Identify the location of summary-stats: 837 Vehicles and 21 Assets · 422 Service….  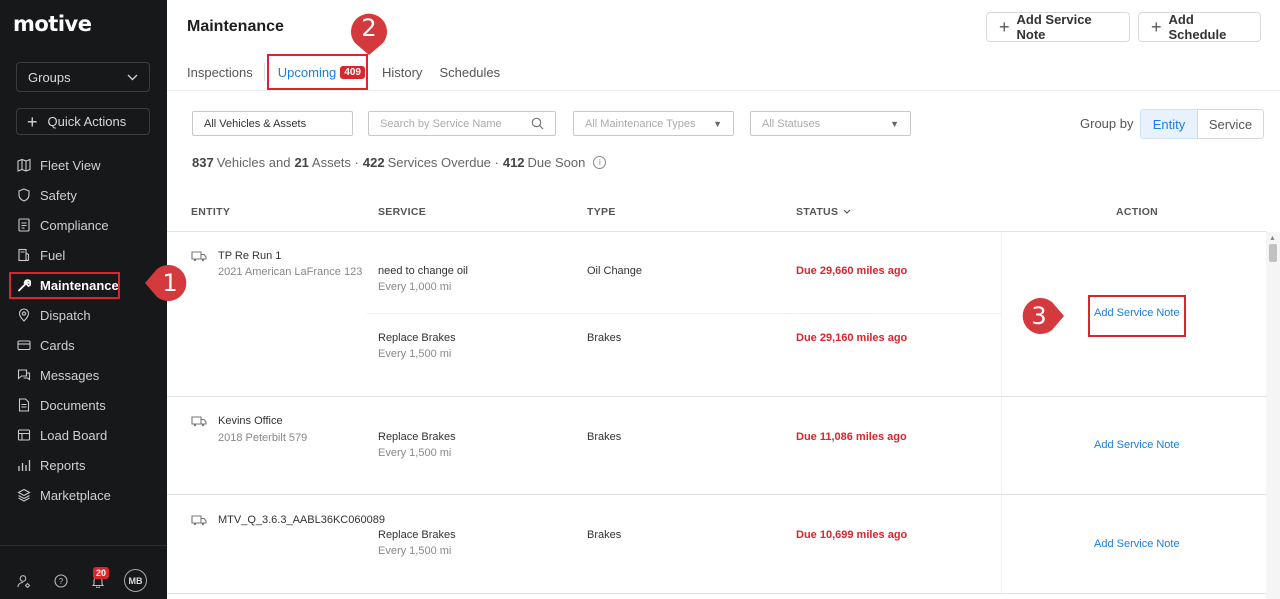
(401, 162).